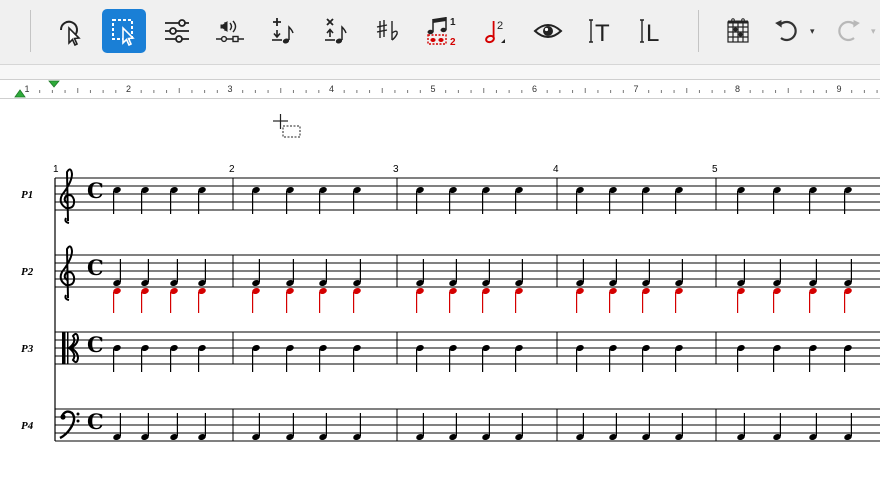 This screenshot has width=880, height=490. Describe the element at coordinates (54, 84) in the screenshot. I see `first-line-indent-marker` at that location.